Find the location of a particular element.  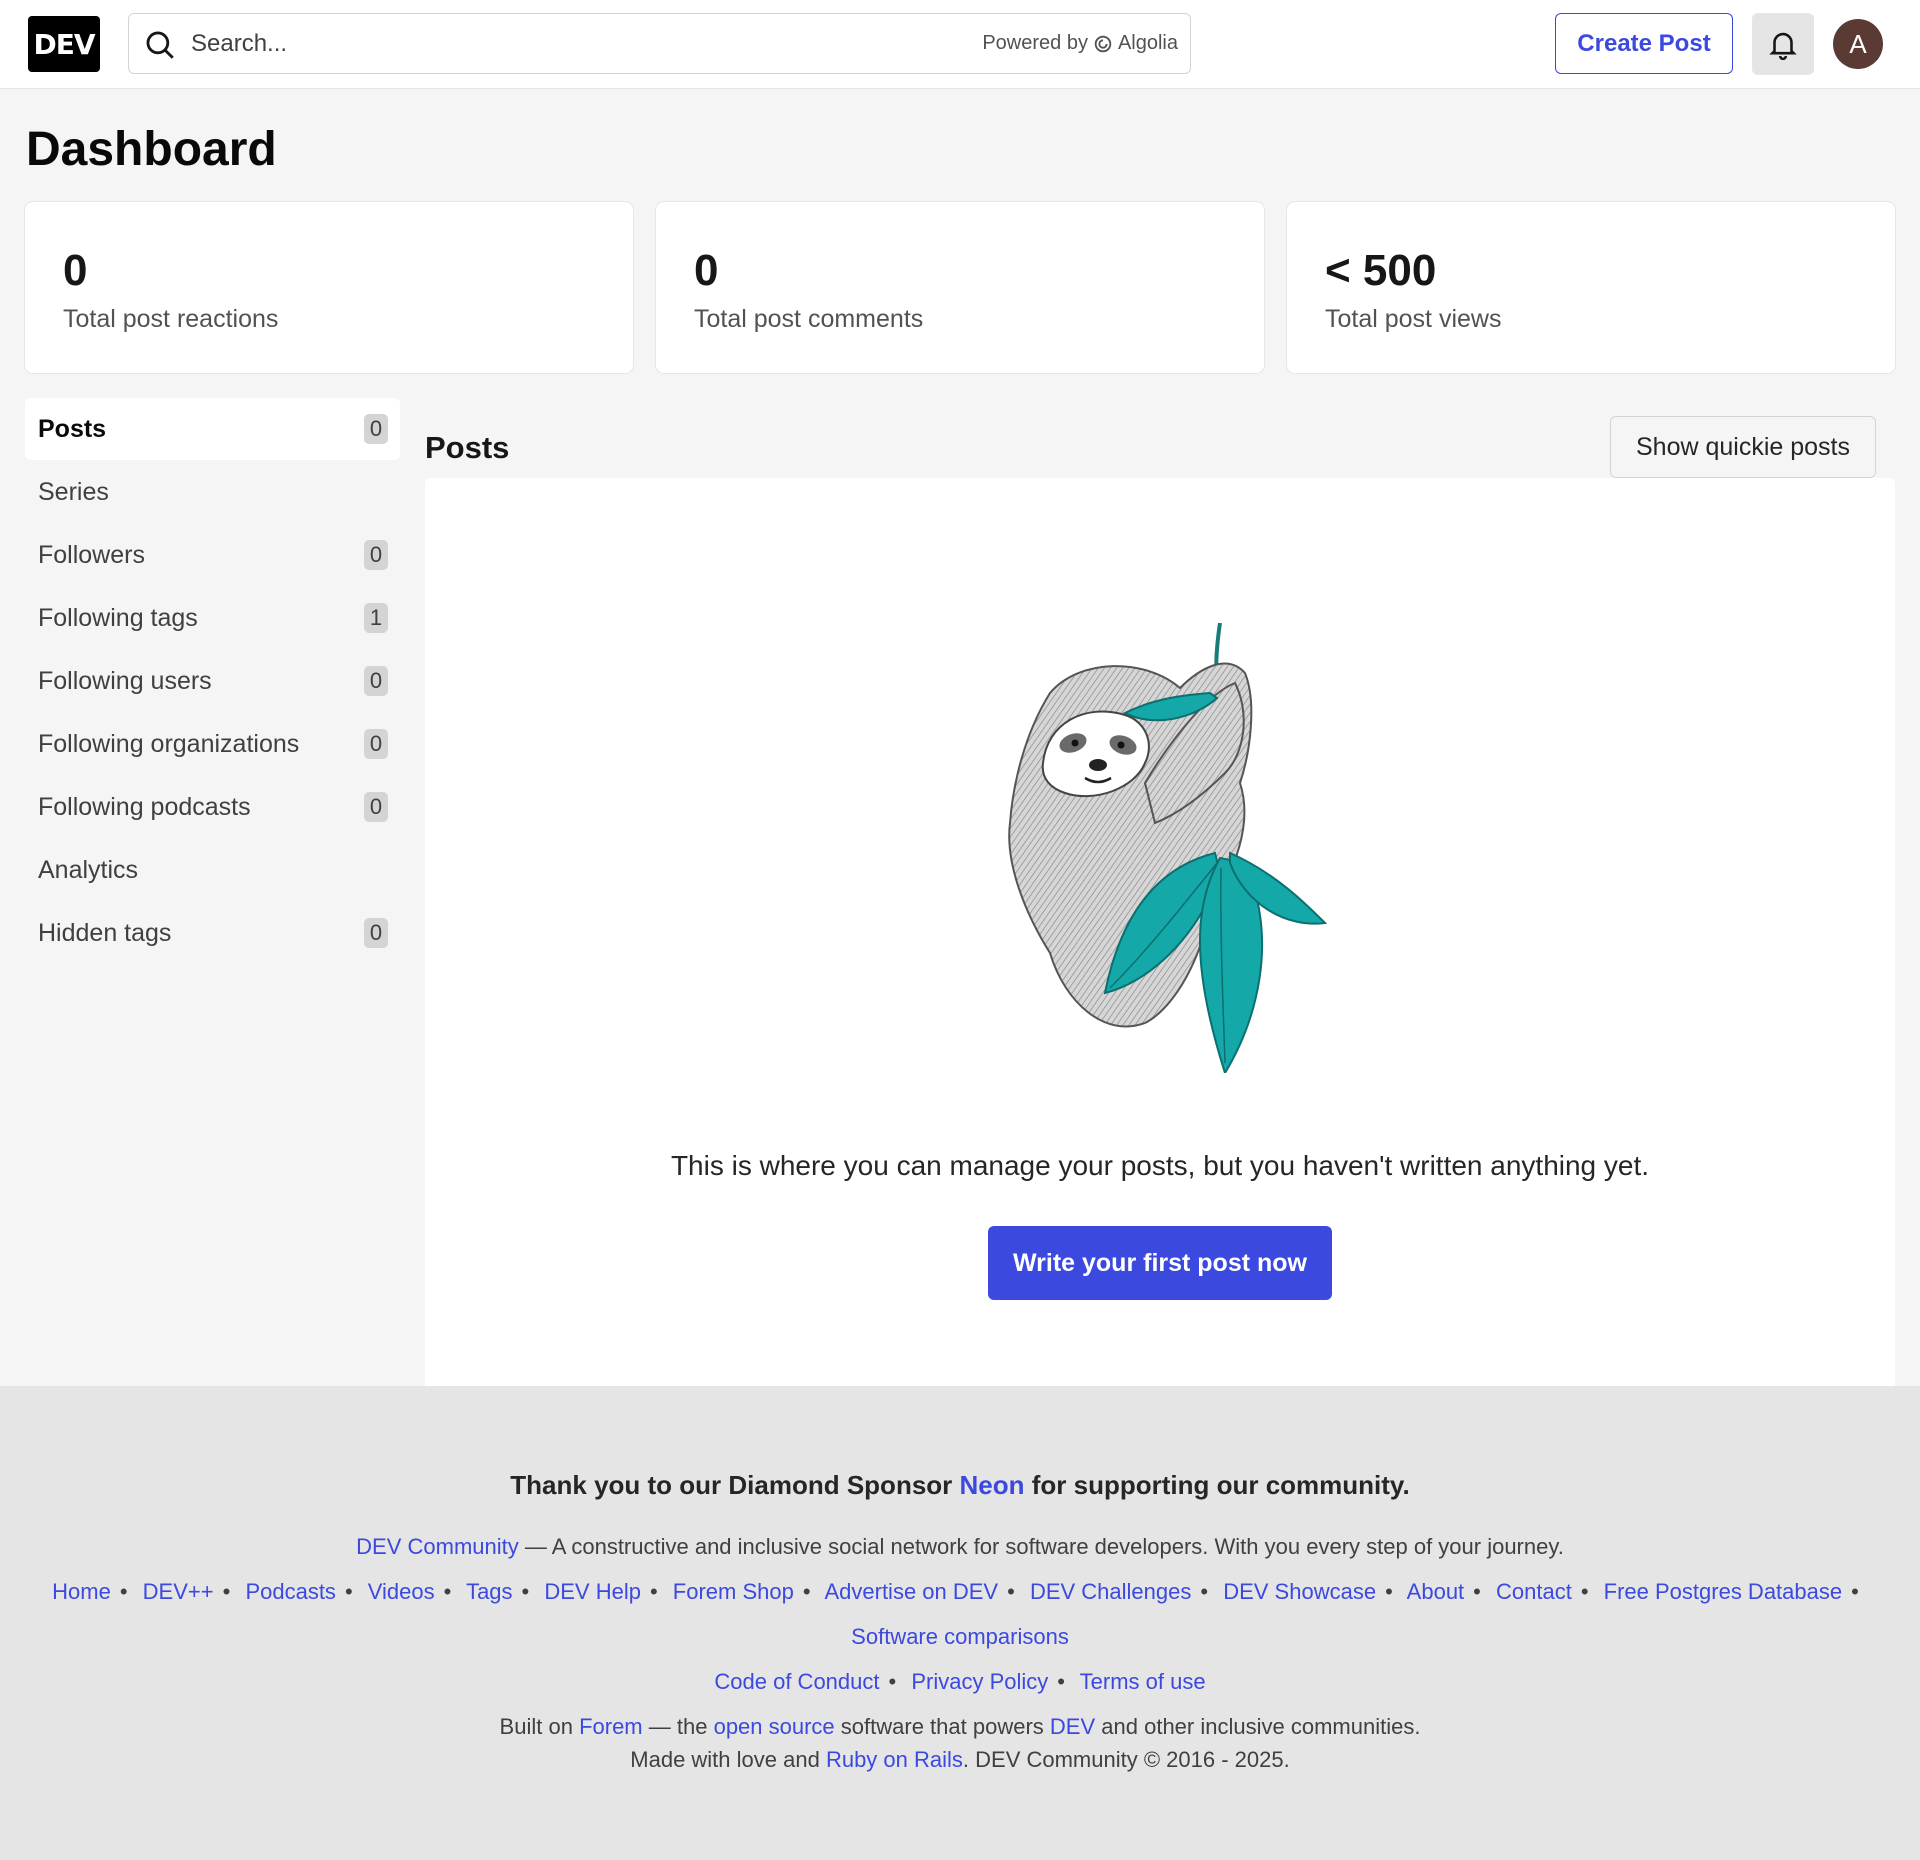

footer-link-dev-help: DEV Help is located at coordinates (592, 1591).